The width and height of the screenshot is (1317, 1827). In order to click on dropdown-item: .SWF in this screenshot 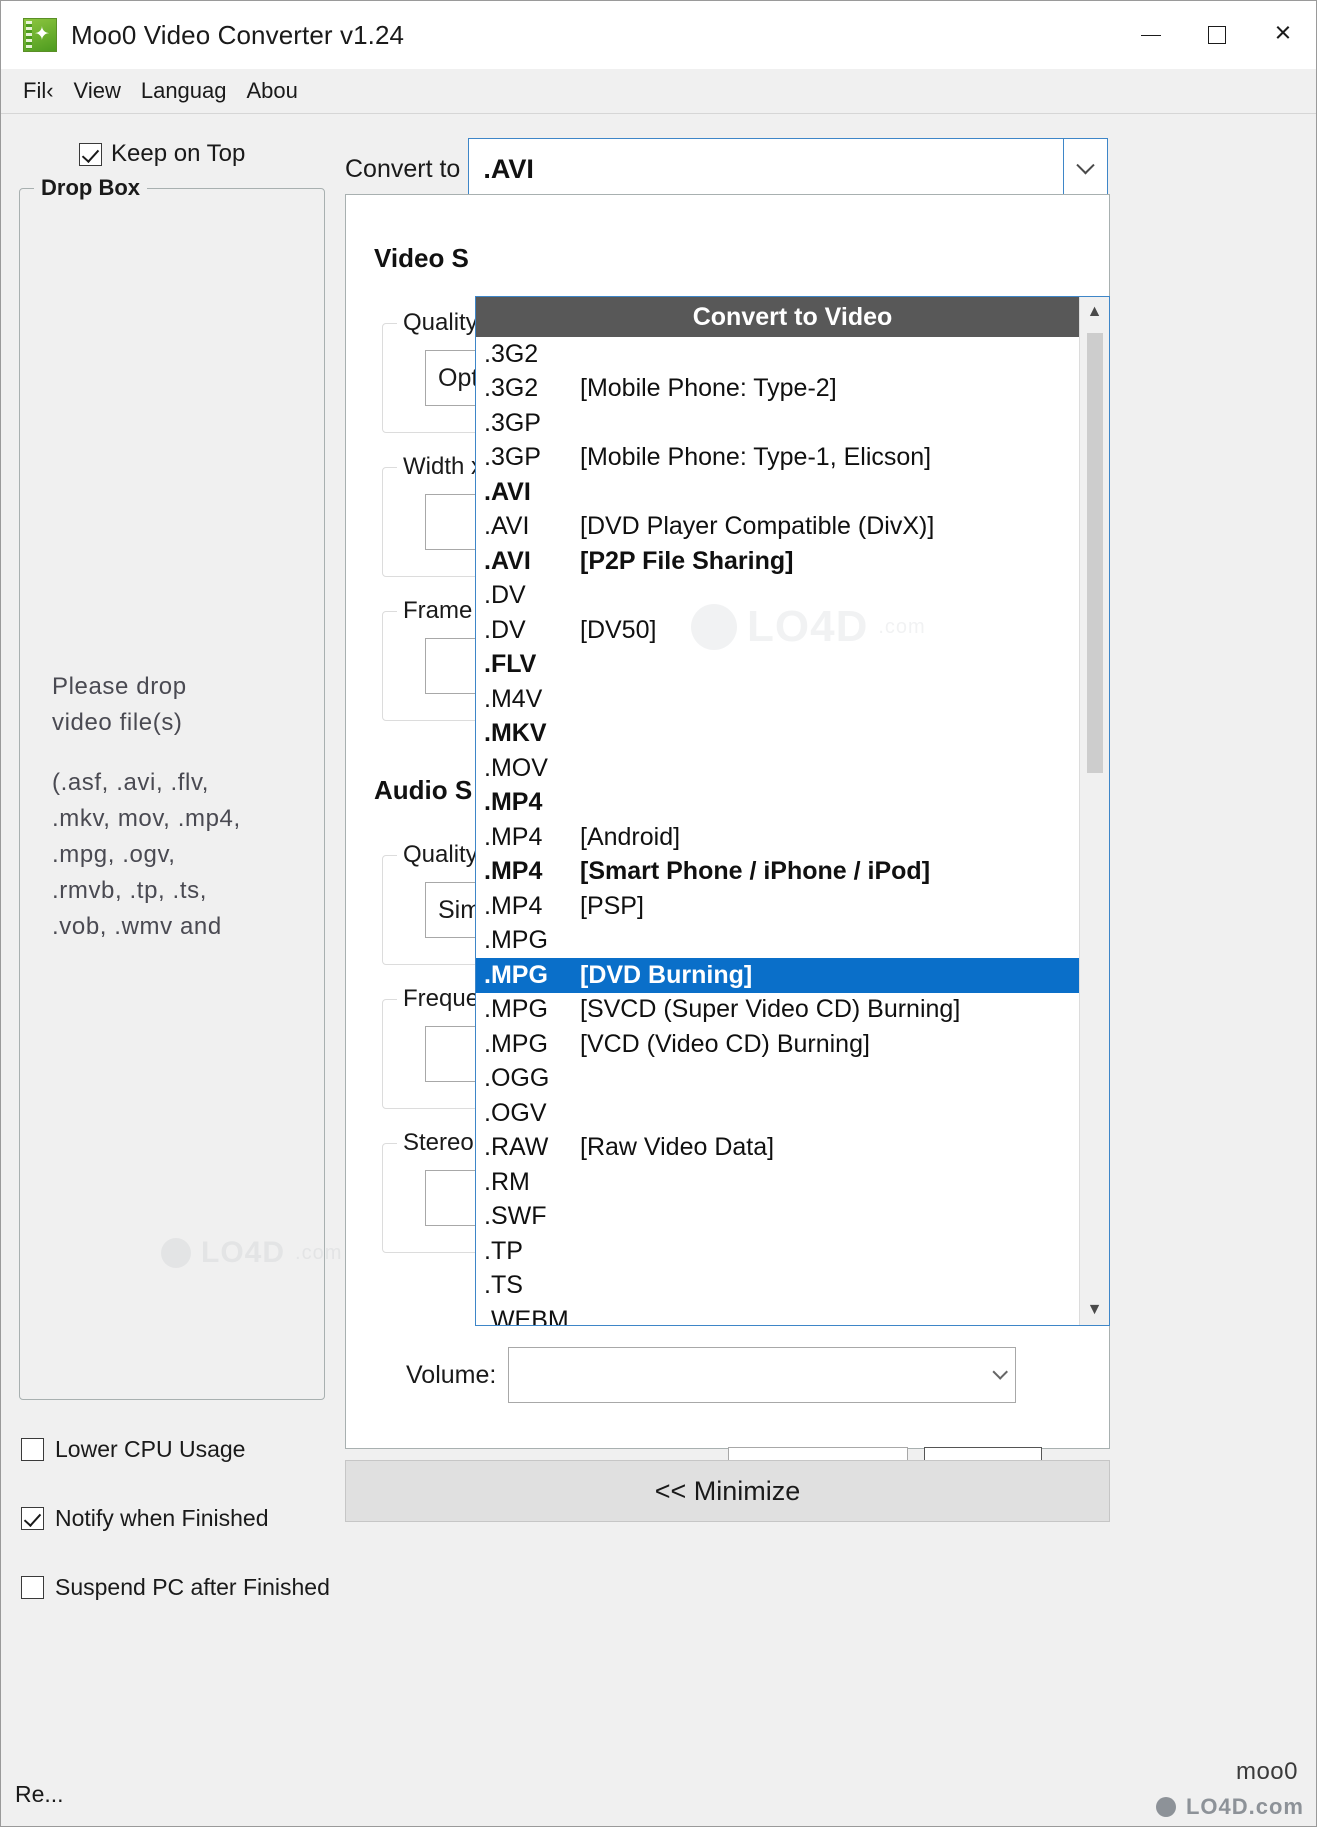, I will do `click(792, 1217)`.